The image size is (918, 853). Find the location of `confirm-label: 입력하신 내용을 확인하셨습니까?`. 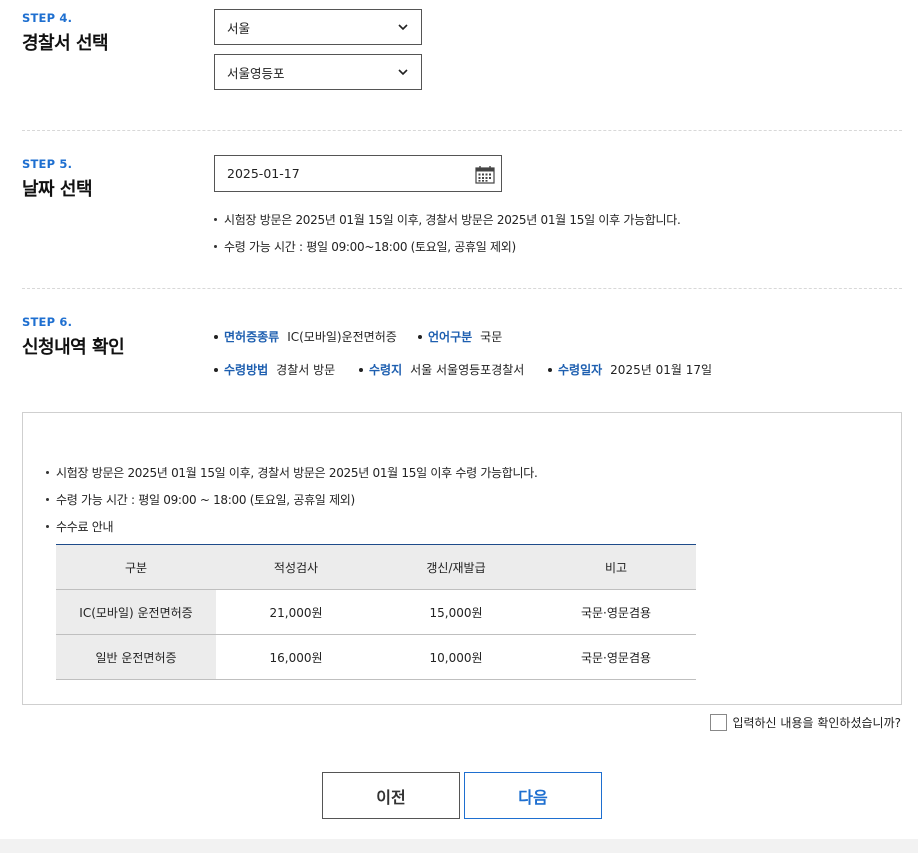

confirm-label: 입력하신 내용을 확인하셨습니까? is located at coordinates (816, 723).